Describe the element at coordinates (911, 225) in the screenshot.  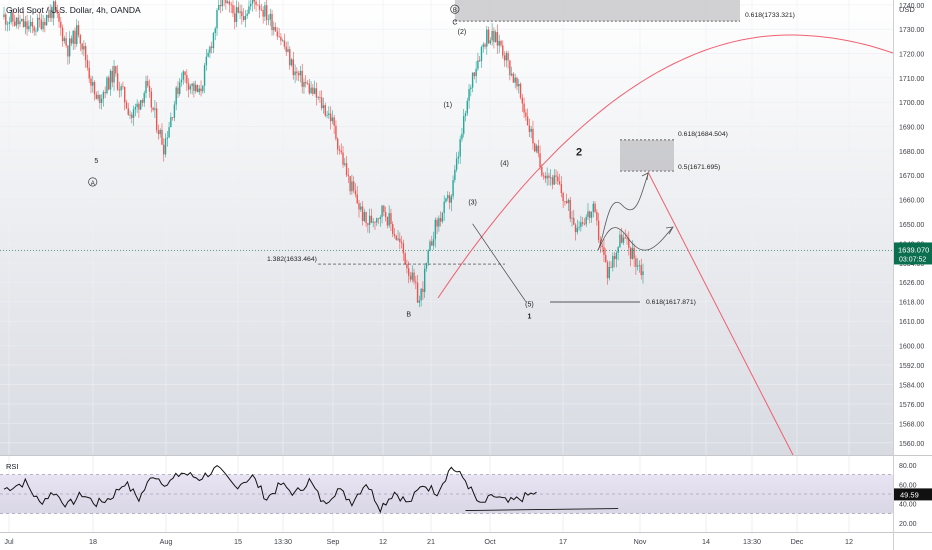
I see `price-tick-label: 1650.00` at that location.